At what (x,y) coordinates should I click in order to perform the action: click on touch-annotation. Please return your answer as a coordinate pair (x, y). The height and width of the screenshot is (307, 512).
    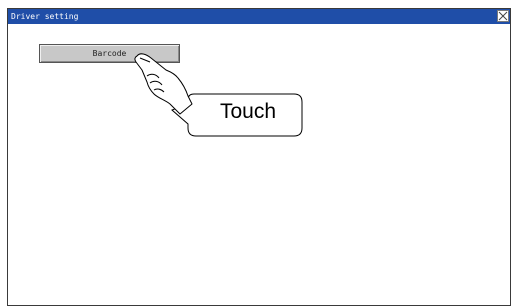
    Looking at the image, I should click on (218, 95).